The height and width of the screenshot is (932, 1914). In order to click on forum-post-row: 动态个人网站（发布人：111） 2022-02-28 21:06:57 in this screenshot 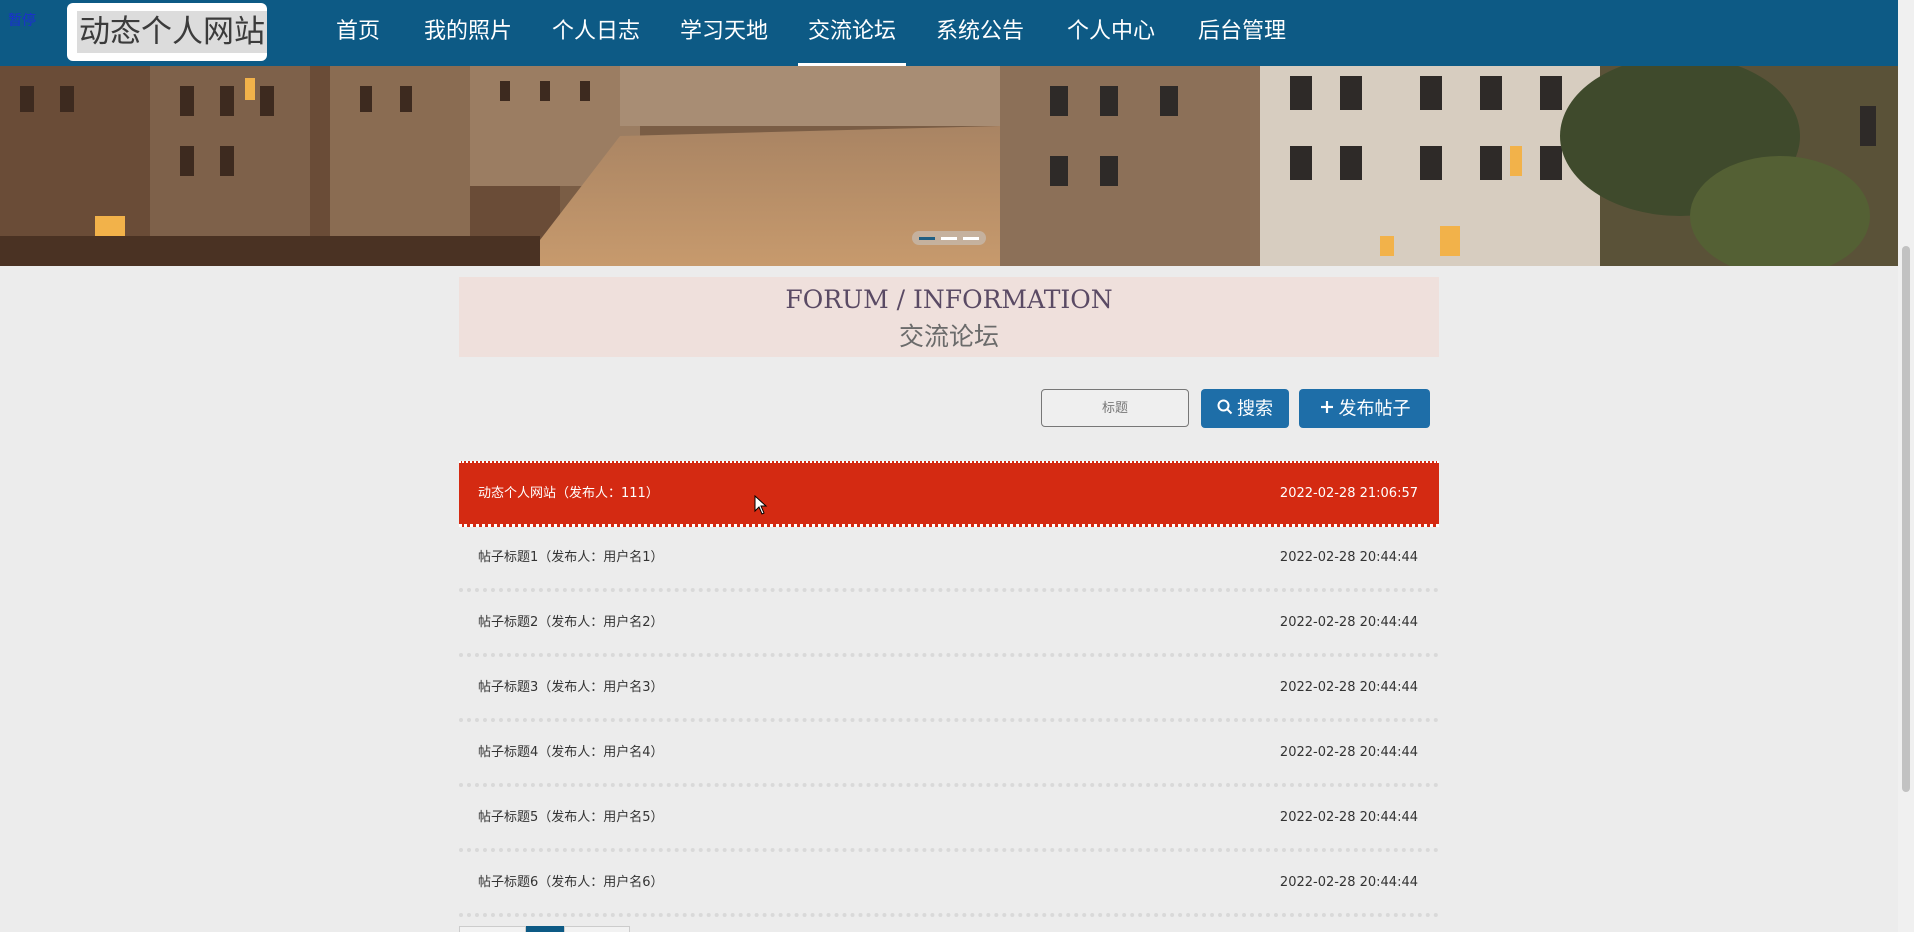, I will do `click(949, 494)`.